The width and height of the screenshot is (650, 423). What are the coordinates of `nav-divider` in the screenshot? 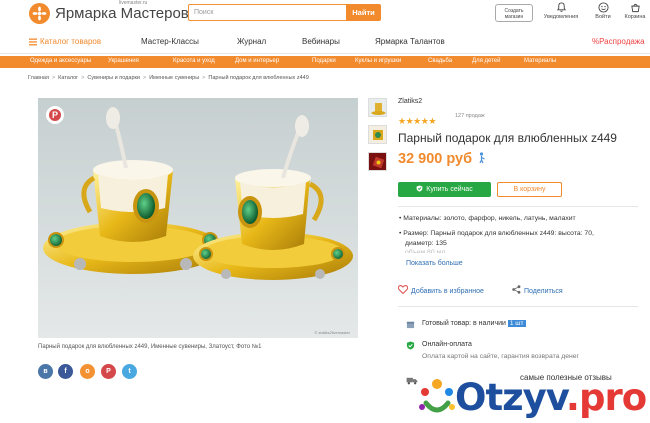 It's located at (325, 53).